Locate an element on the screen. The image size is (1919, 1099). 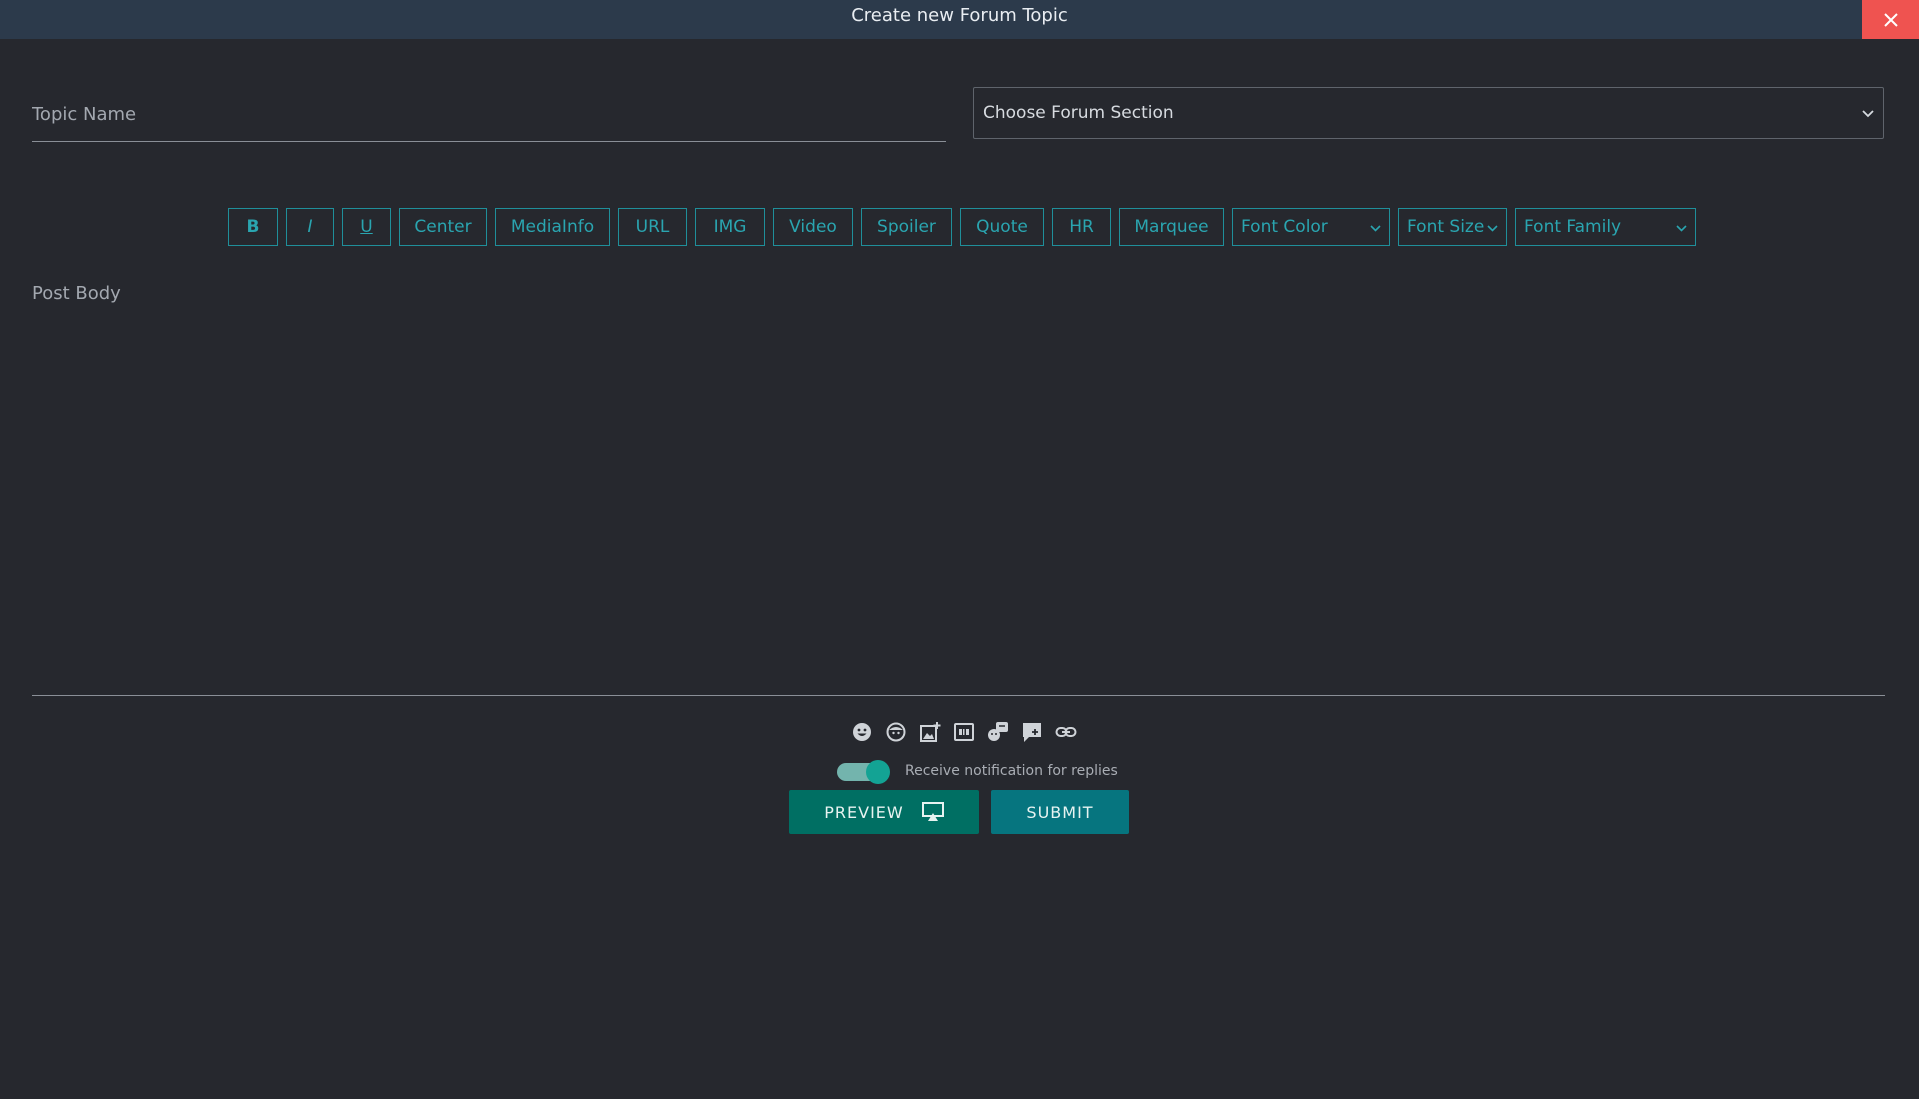
dialog-header: Create new Forum Topic is located at coordinates (959, 19).